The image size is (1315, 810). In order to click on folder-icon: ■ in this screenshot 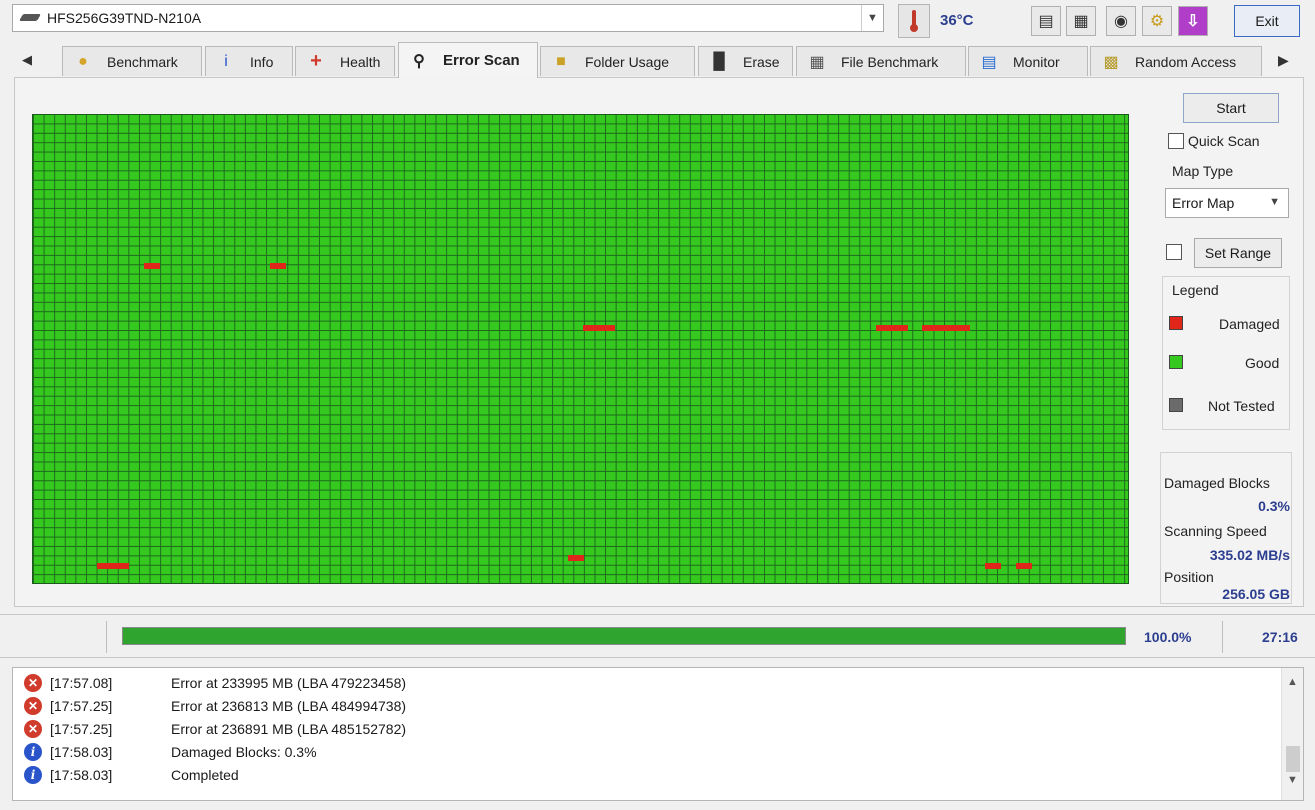, I will do `click(561, 61)`.